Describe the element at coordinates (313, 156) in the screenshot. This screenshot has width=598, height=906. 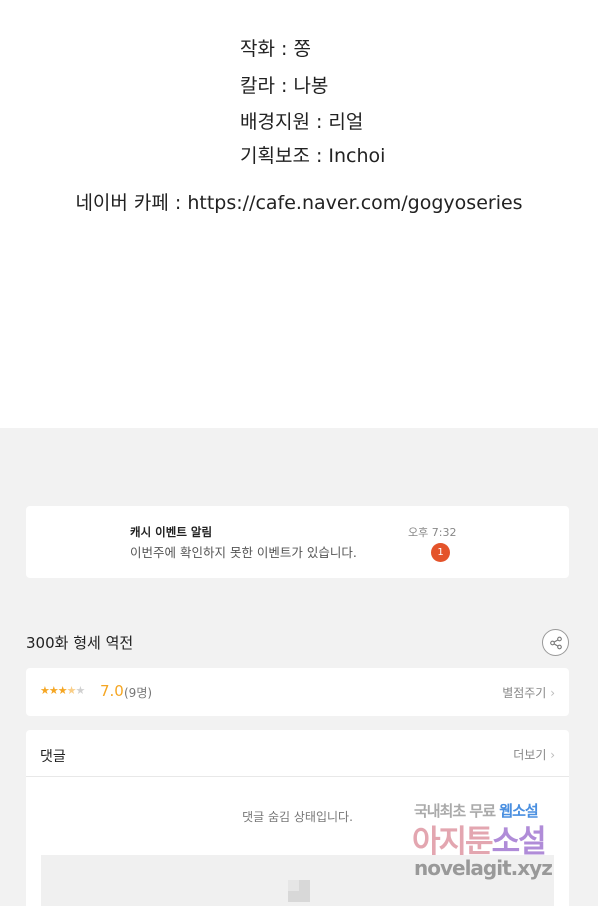
I see `credit-planning: 기획보조 : Inchoi` at that location.